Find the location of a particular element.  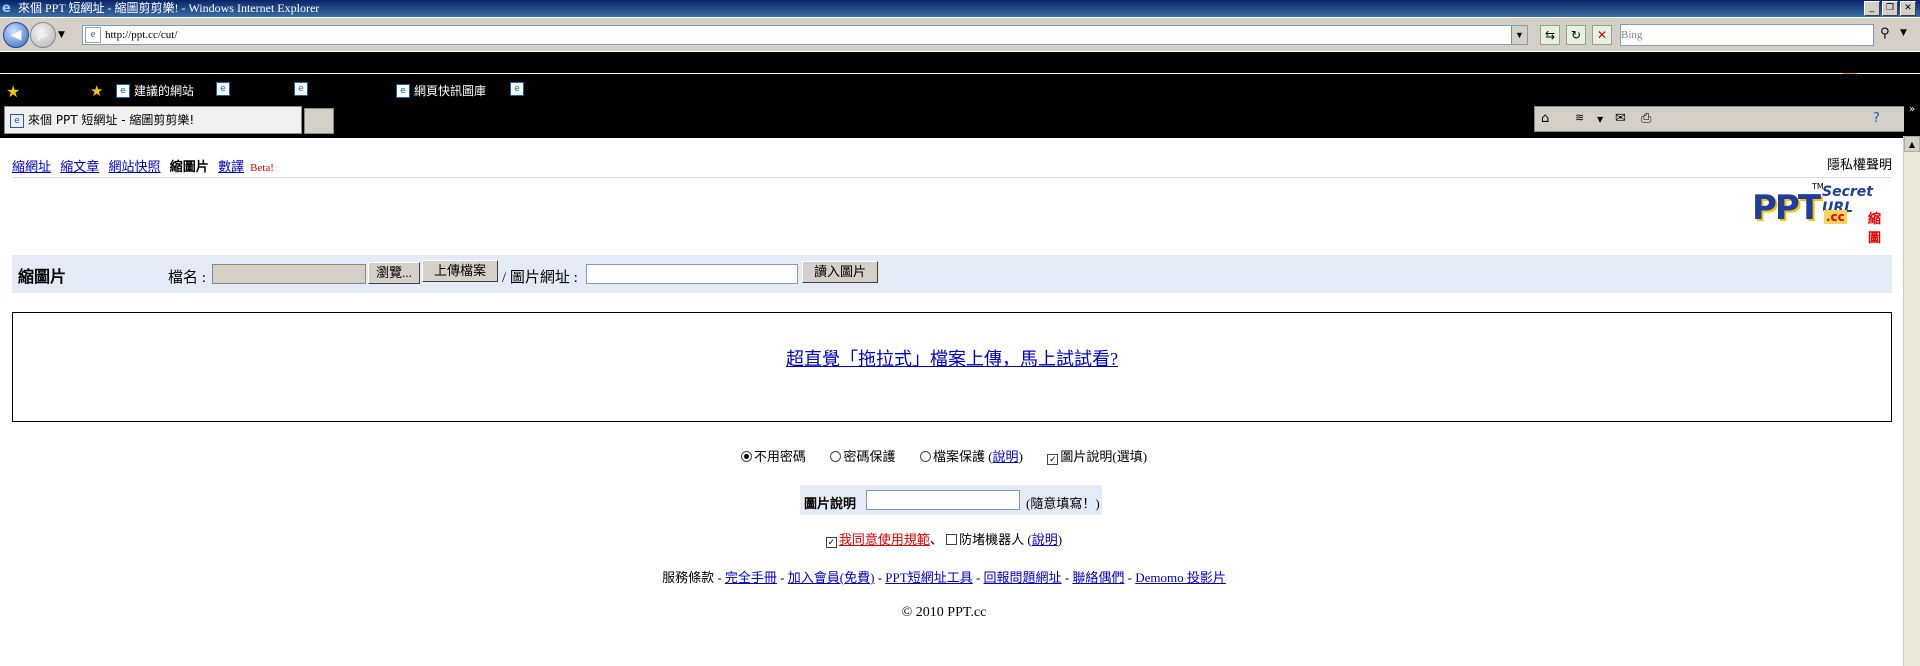

search-placeholder: Bing is located at coordinates (1632, 35).